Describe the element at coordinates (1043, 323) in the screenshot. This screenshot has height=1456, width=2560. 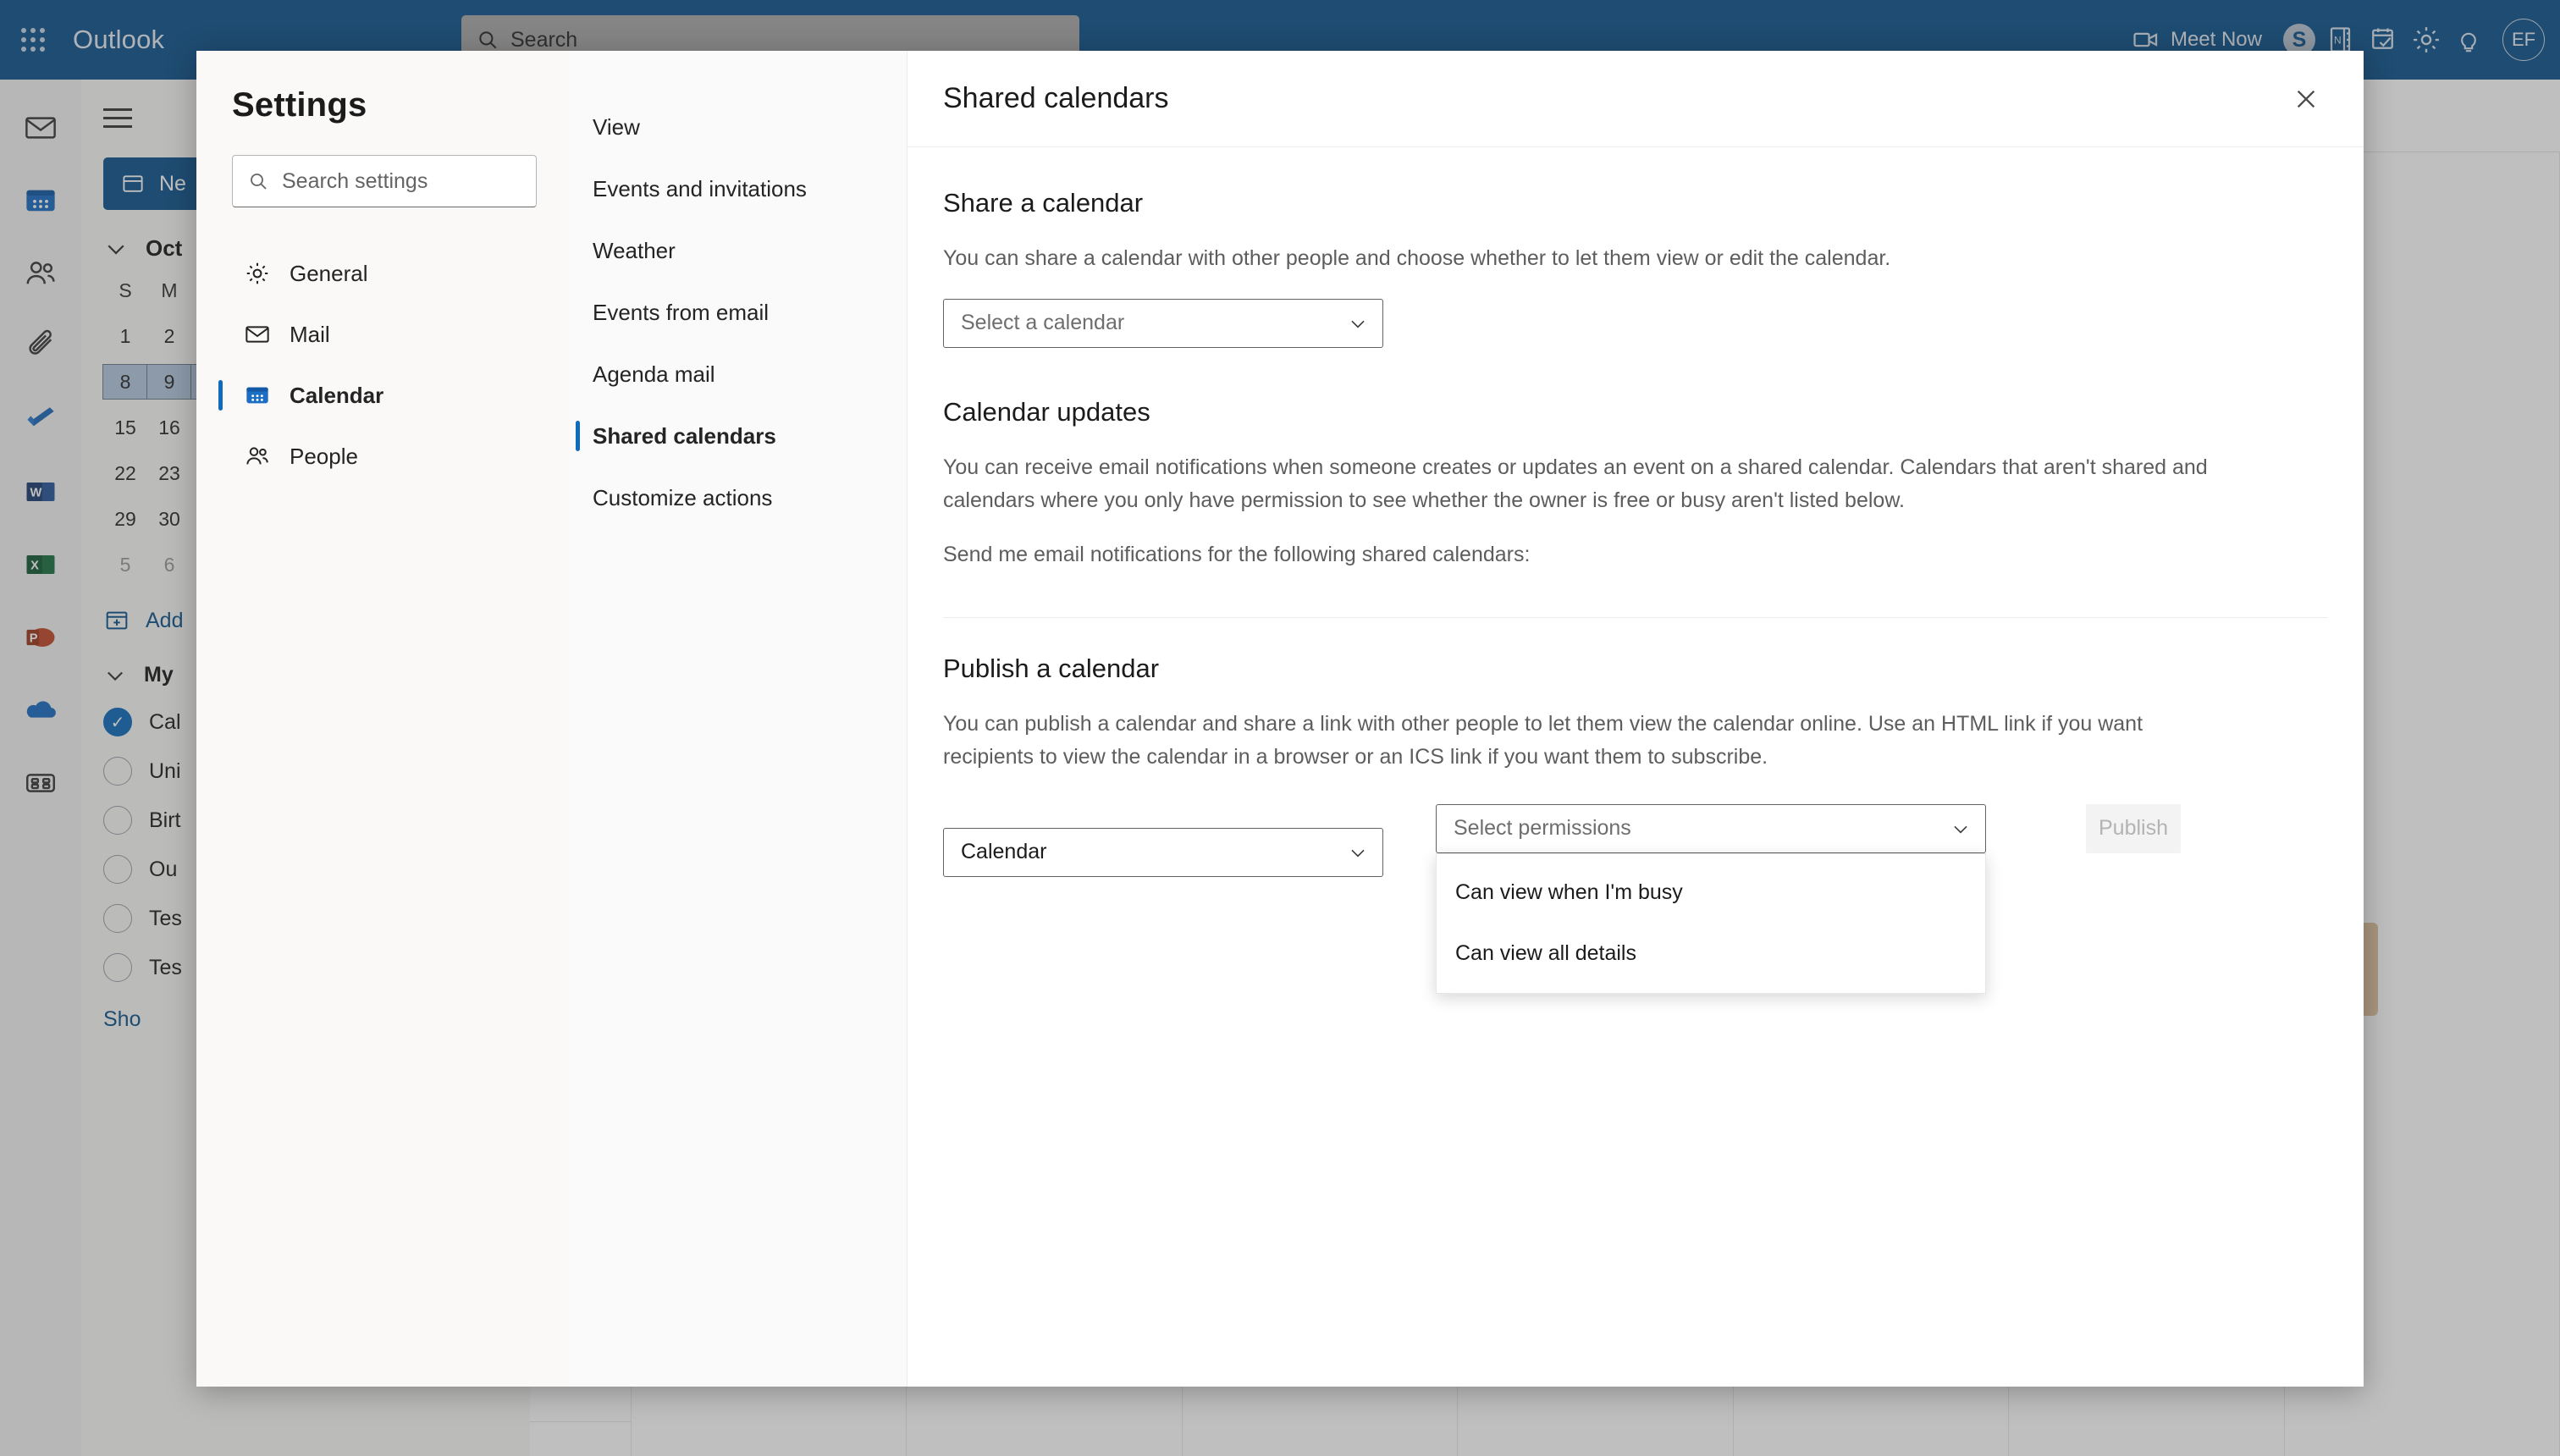
I see `share-calendar-select-value: Select a calendar` at that location.